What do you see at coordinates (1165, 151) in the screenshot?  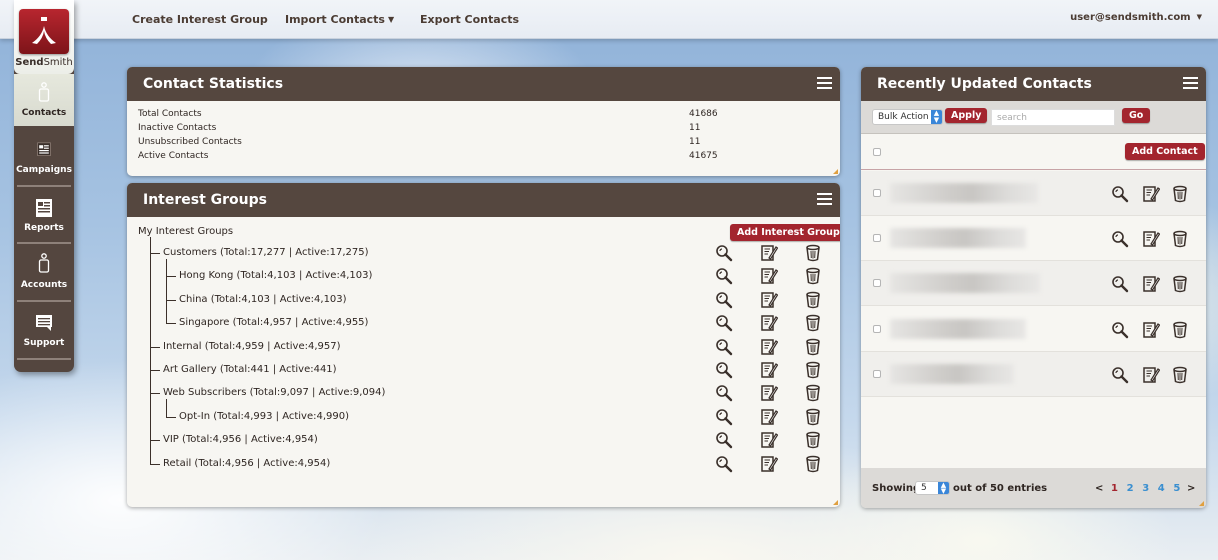 I see `add-contact-button: Add Contact` at bounding box center [1165, 151].